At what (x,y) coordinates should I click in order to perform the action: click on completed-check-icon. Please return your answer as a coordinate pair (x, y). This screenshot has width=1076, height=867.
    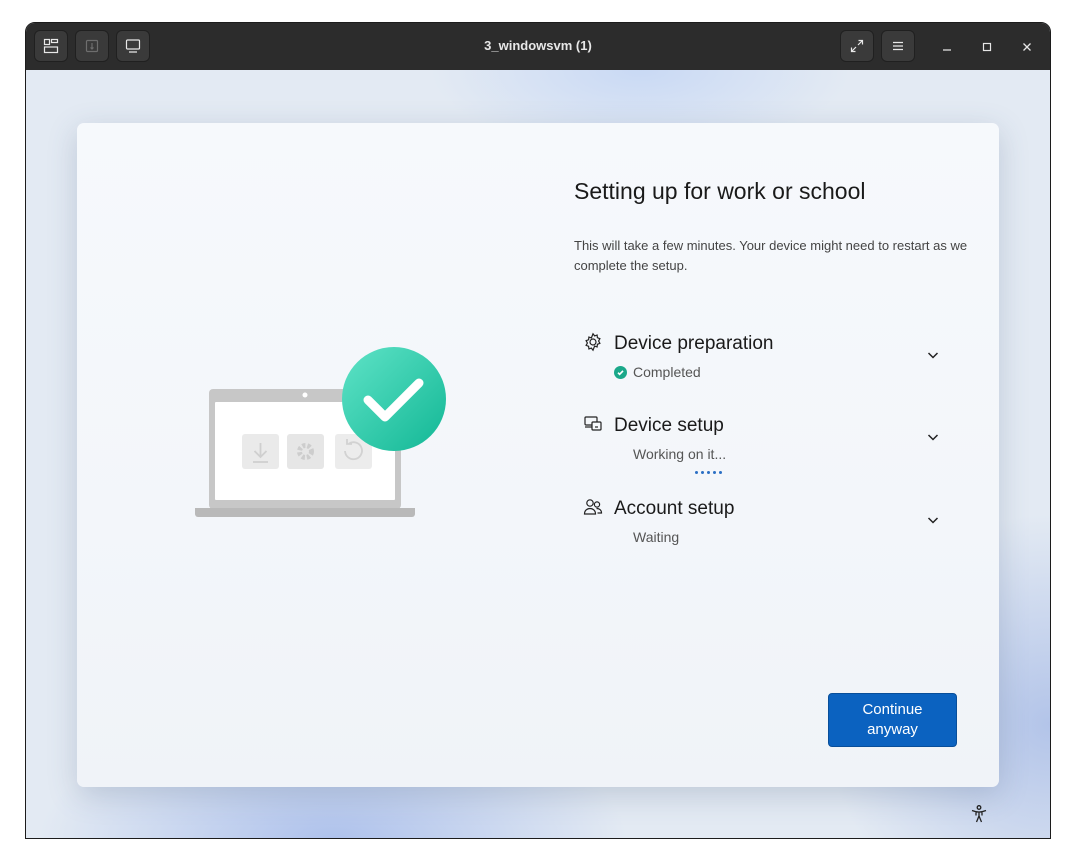
    Looking at the image, I should click on (620, 372).